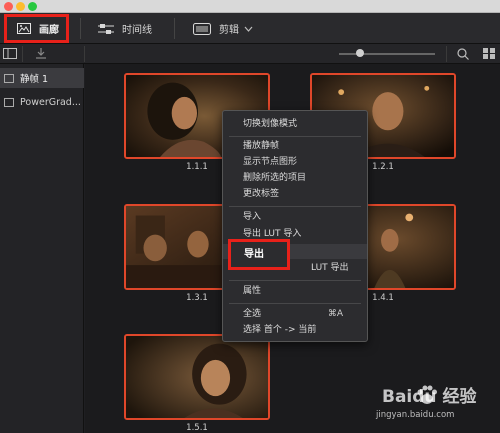  What do you see at coordinates (24, 28) in the screenshot?
I see `gallery-icon` at bounding box center [24, 28].